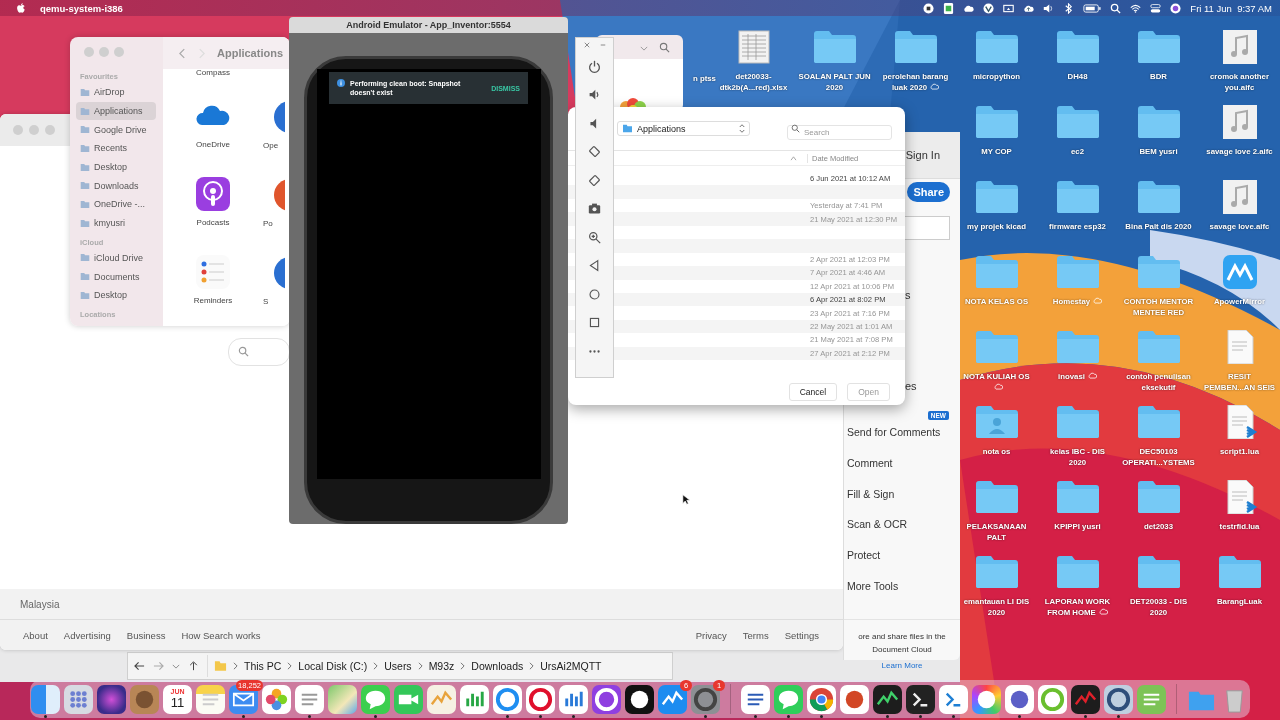  I want to click on breadcrumb: Downloads, so click(497, 666).